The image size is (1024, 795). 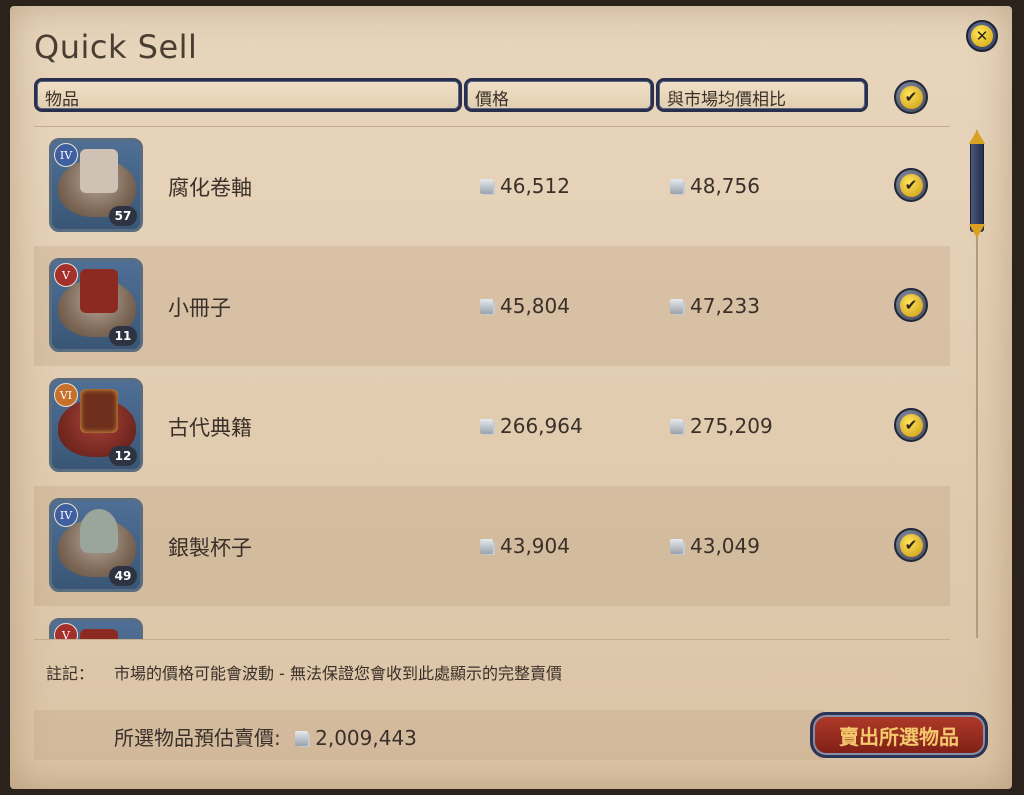 I want to click on item-price: 43,904, so click(x=525, y=546).